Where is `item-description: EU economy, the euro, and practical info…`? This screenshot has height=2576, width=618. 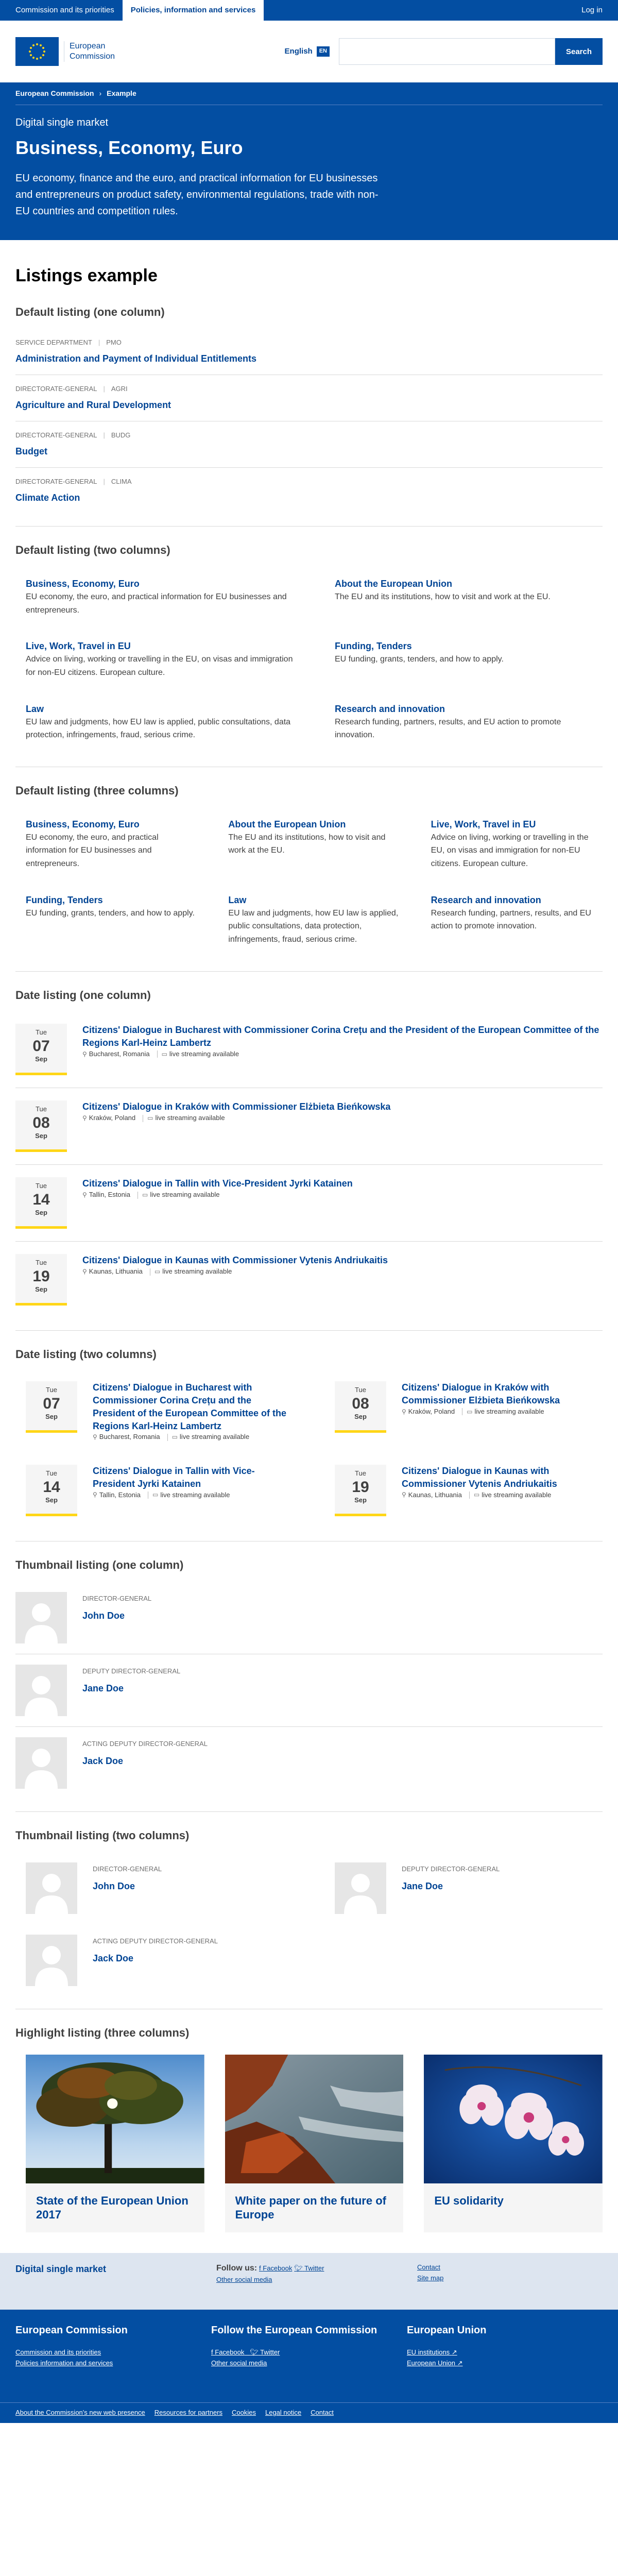 item-description: EU economy, the euro, and practical info… is located at coordinates (156, 603).